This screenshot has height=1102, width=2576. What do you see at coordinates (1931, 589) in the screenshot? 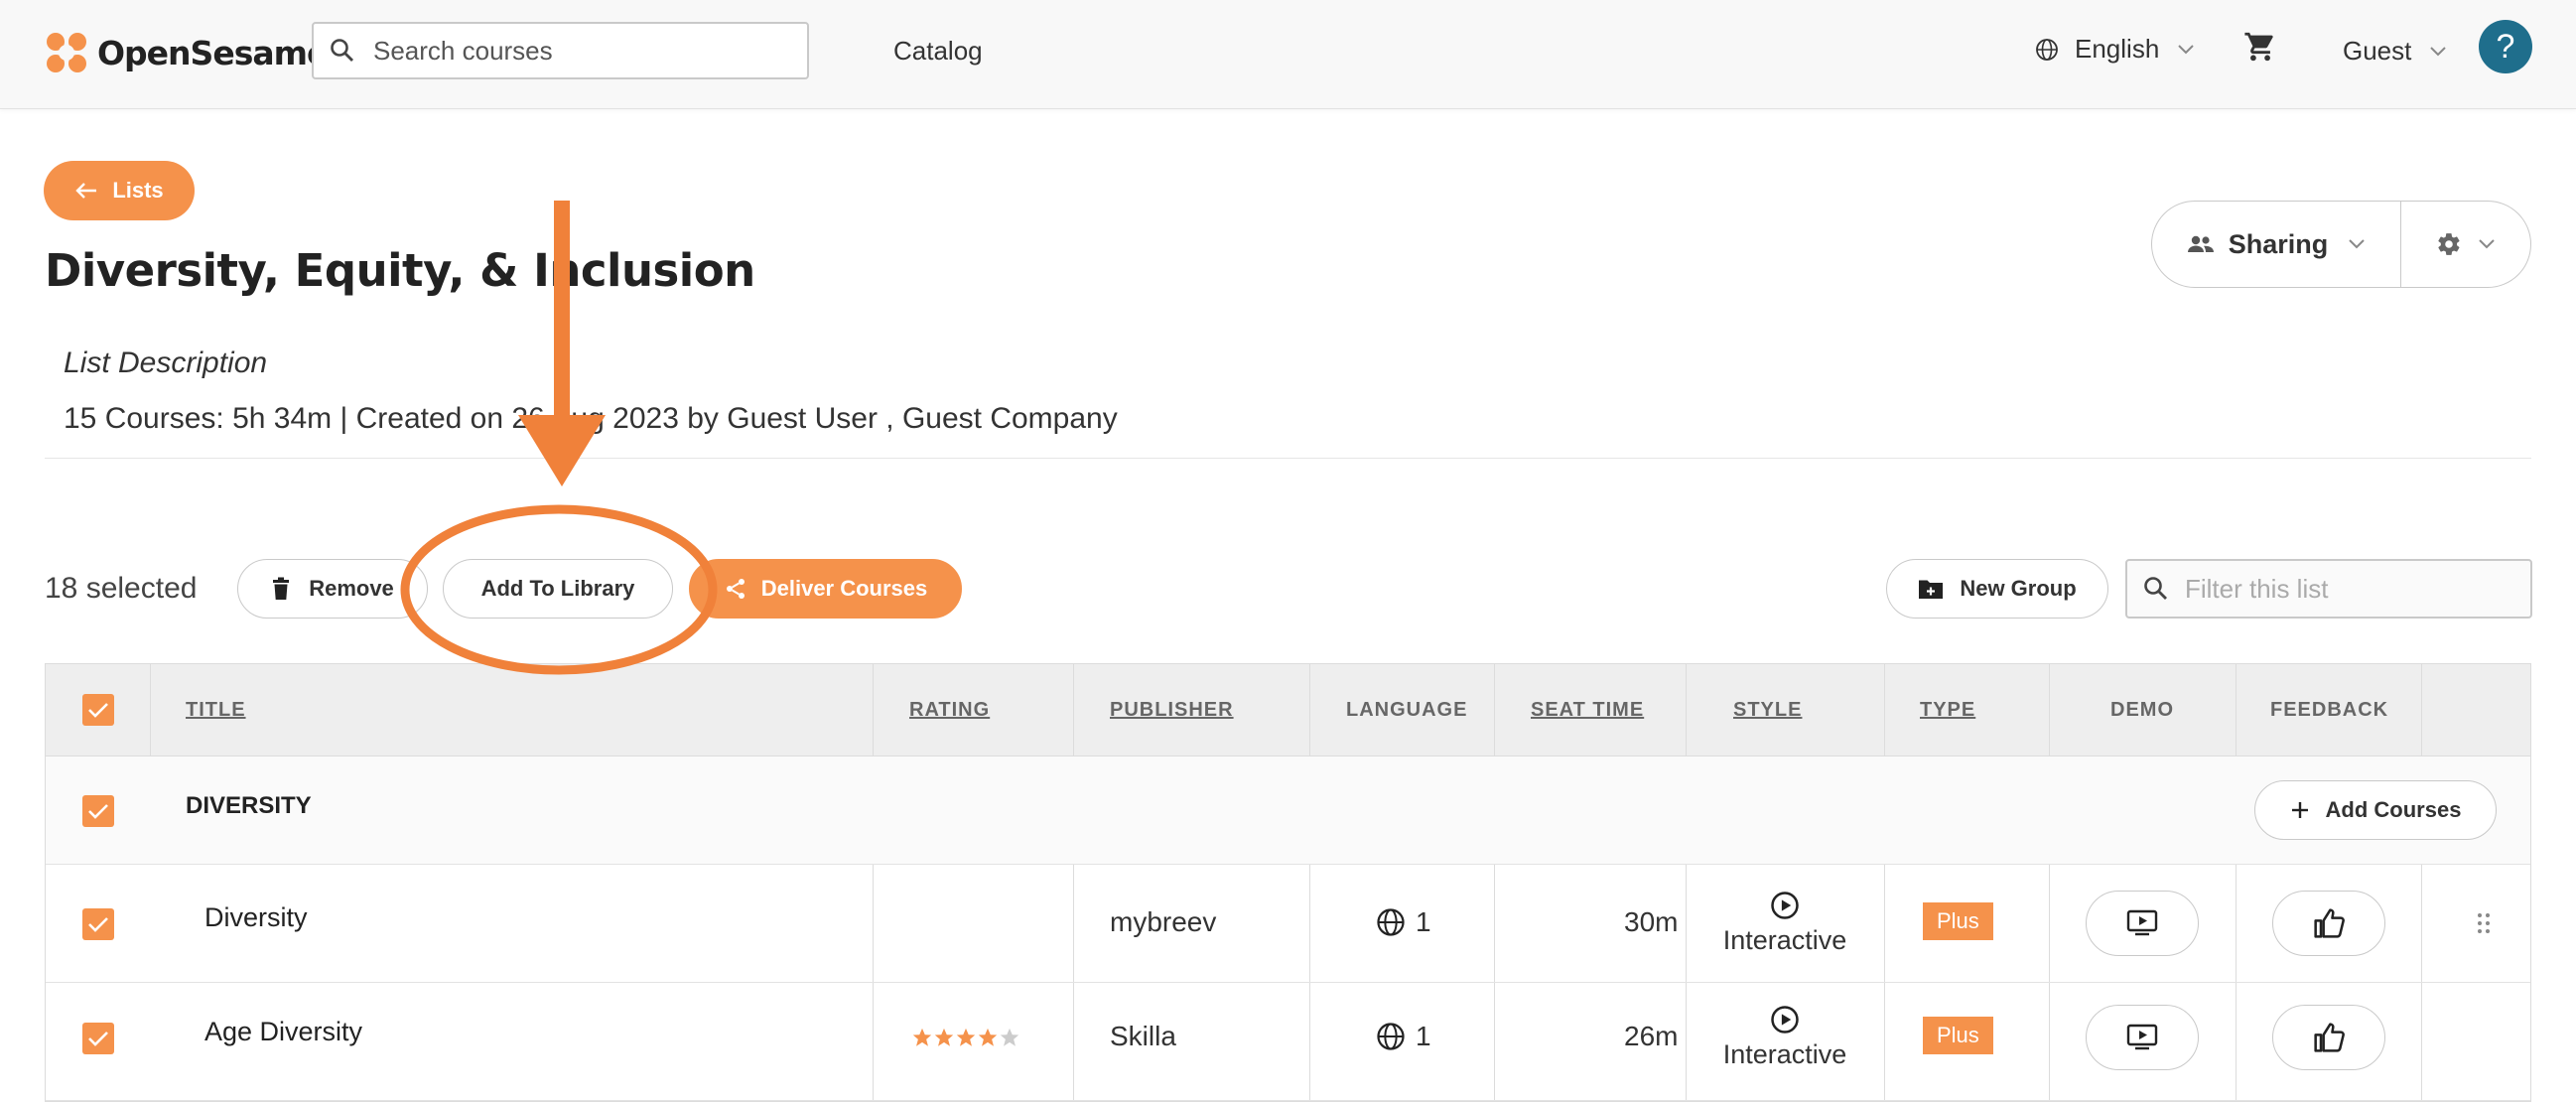
I see `new-folder-icon` at bounding box center [1931, 589].